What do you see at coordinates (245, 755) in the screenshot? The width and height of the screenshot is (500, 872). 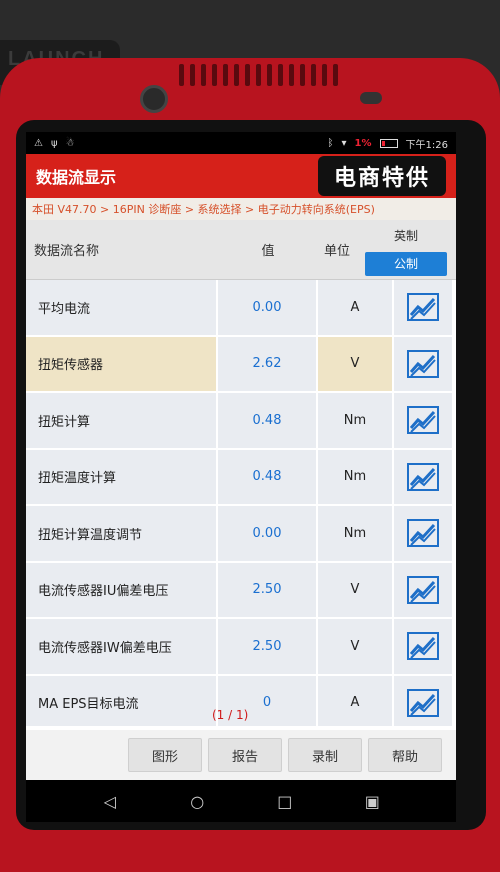 I see `report-button: 报告` at bounding box center [245, 755].